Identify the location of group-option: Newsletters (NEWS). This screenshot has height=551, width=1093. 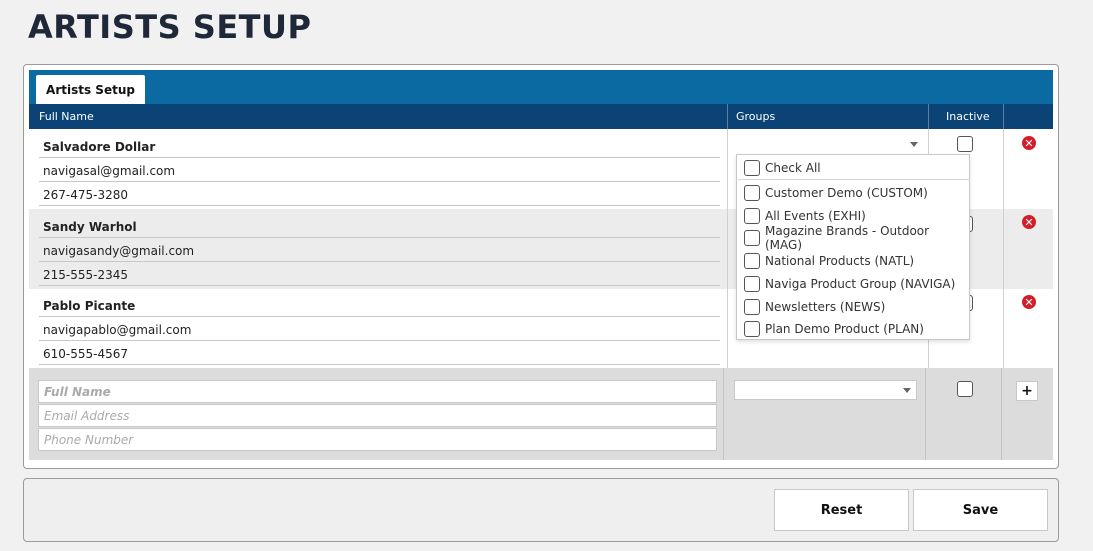
(814, 307).